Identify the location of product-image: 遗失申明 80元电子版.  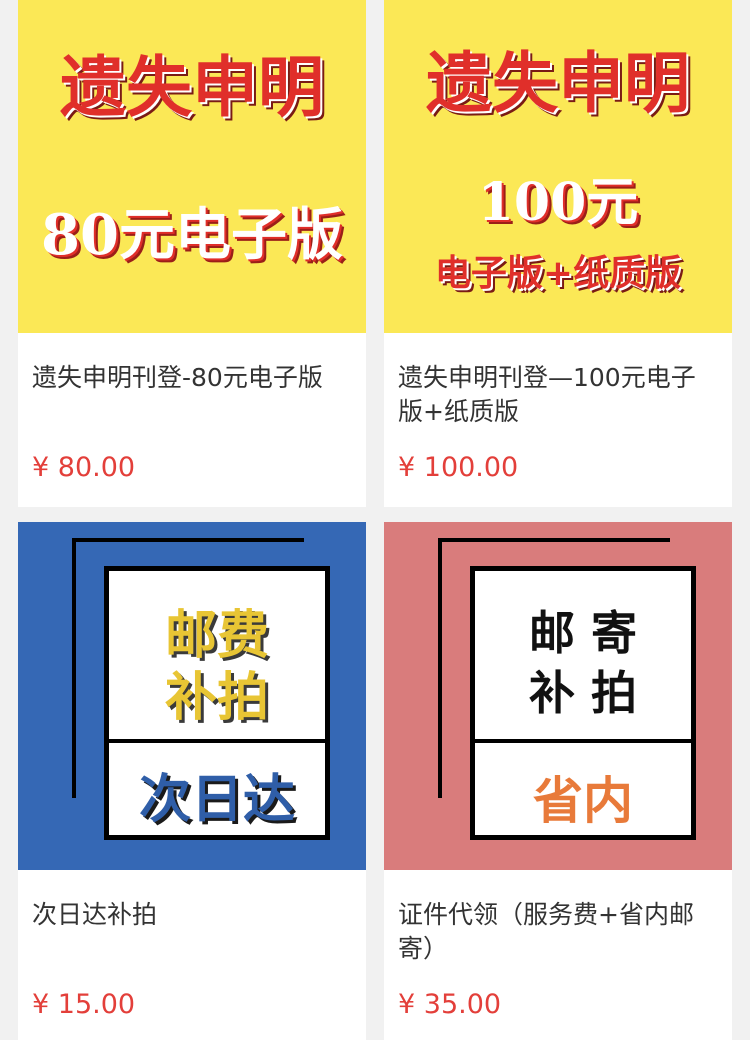
(192, 166).